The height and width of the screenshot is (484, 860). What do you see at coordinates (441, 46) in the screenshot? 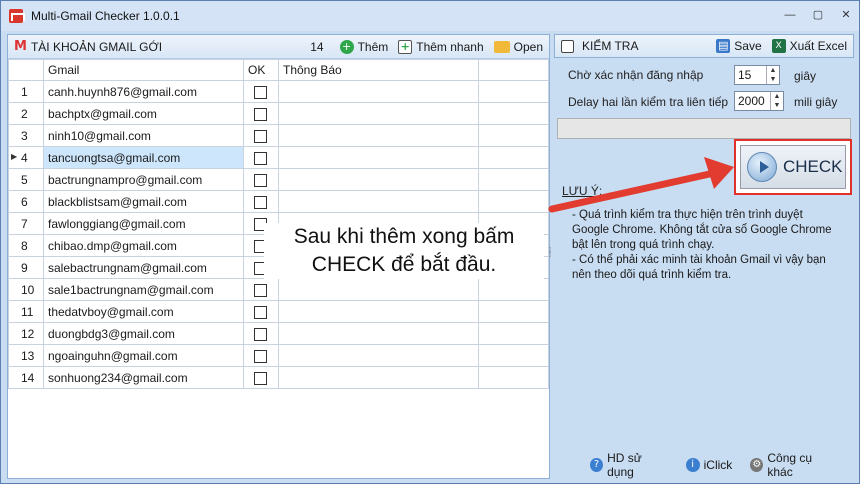
I see `add-quick-button: + Thêm nhanh` at bounding box center [441, 46].